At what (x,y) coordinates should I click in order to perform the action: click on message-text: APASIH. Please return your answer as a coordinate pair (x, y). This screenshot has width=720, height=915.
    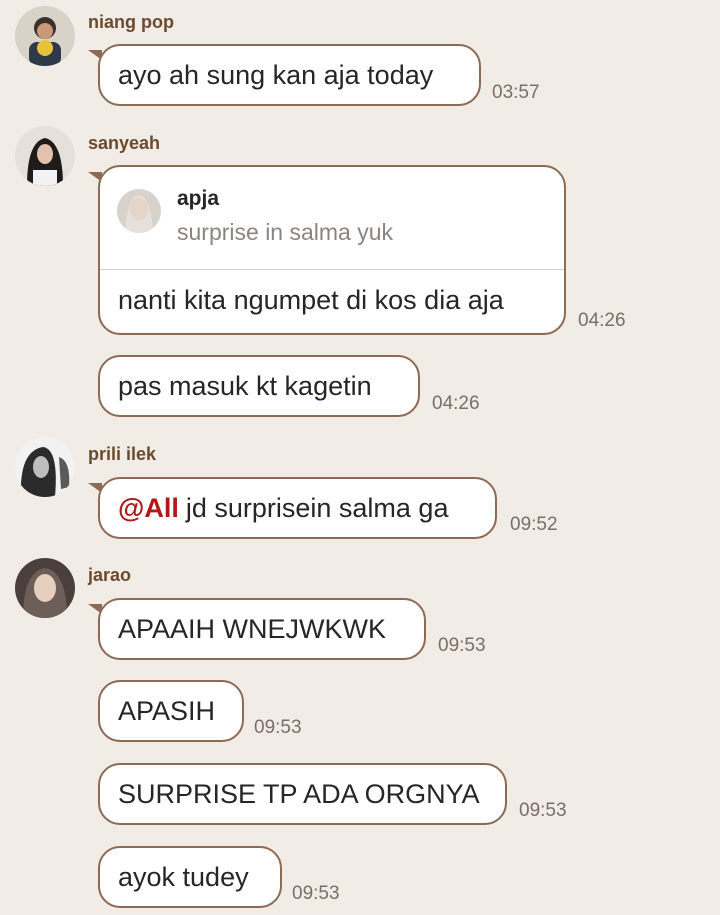
    Looking at the image, I should click on (167, 710).